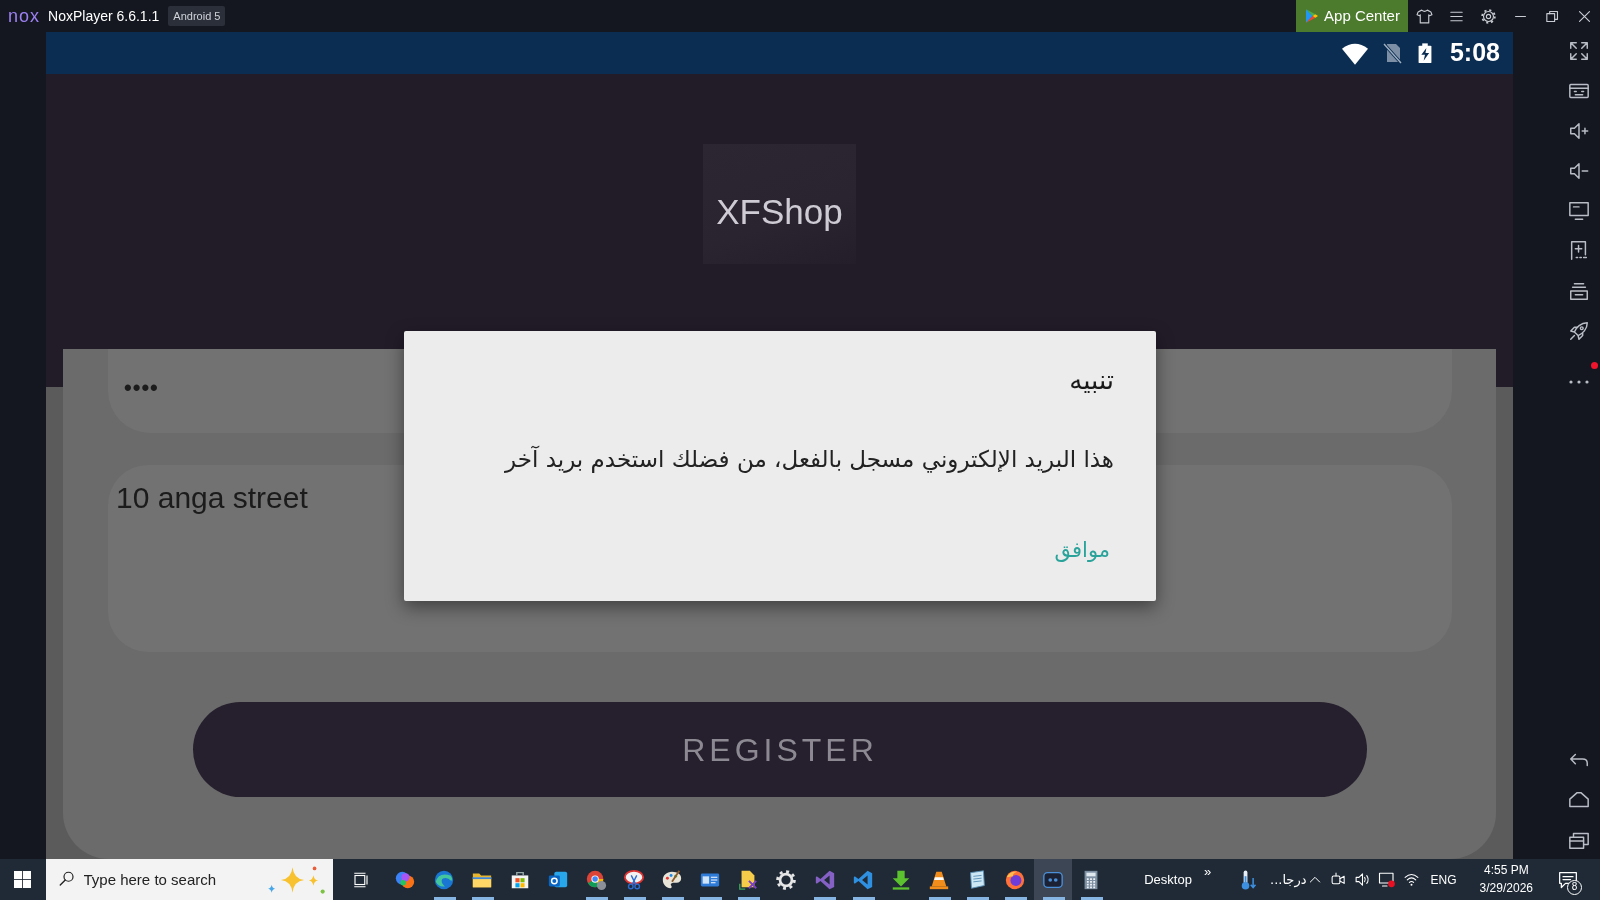 Image resolution: width=1600 pixels, height=900 pixels. Describe the element at coordinates (1574, 887) in the screenshot. I see `notification-count: 8` at that location.